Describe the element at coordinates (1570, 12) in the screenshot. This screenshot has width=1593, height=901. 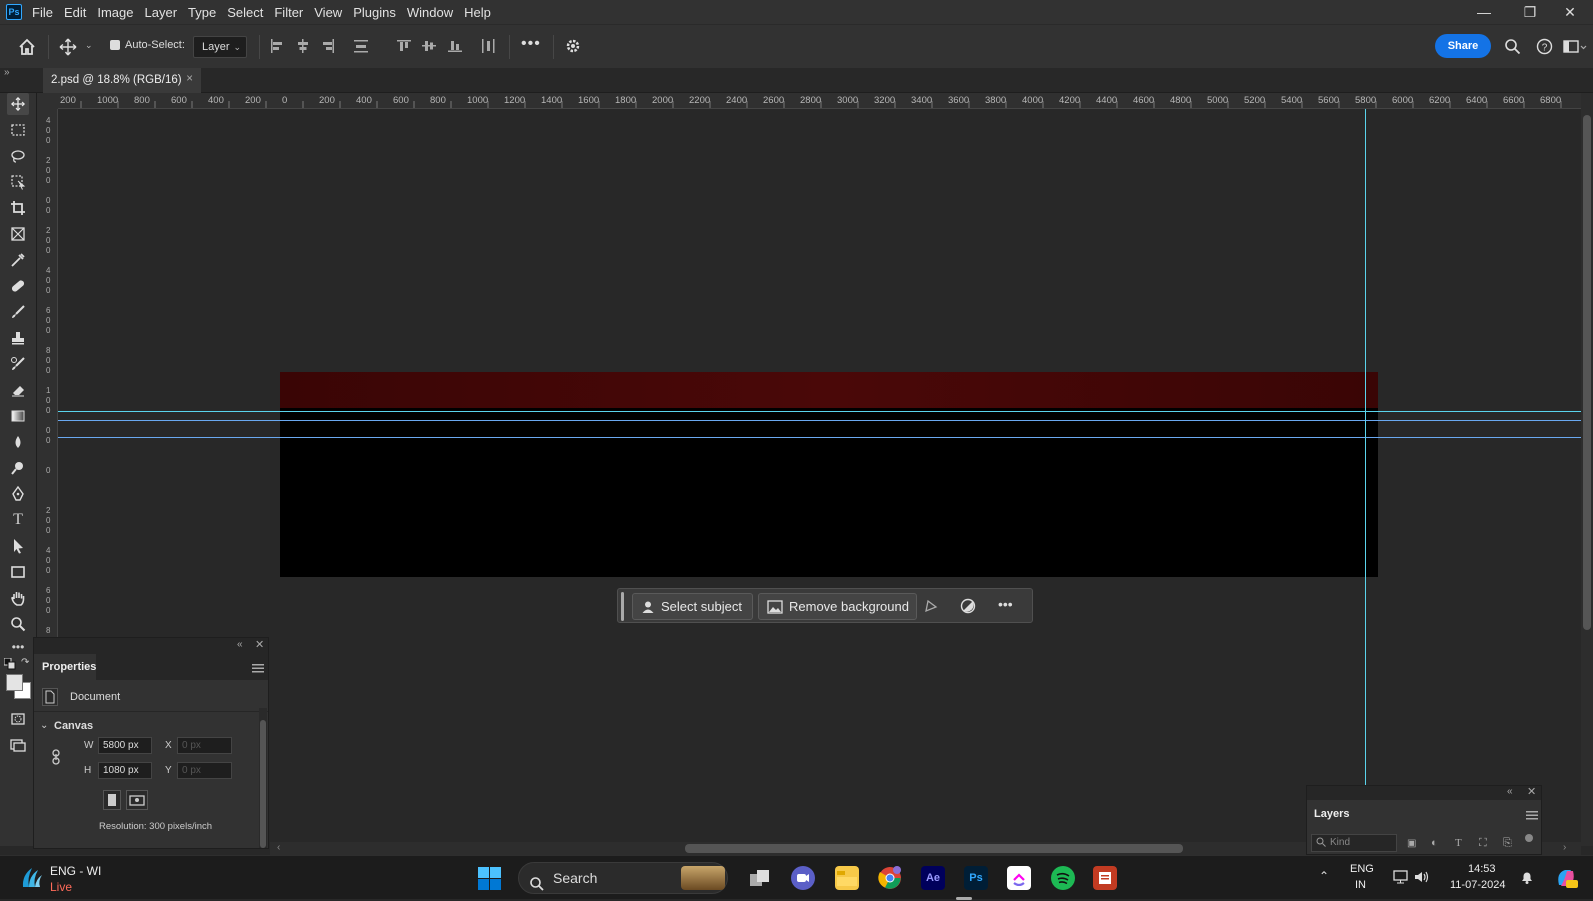
I see `close-window-button: ✕` at that location.